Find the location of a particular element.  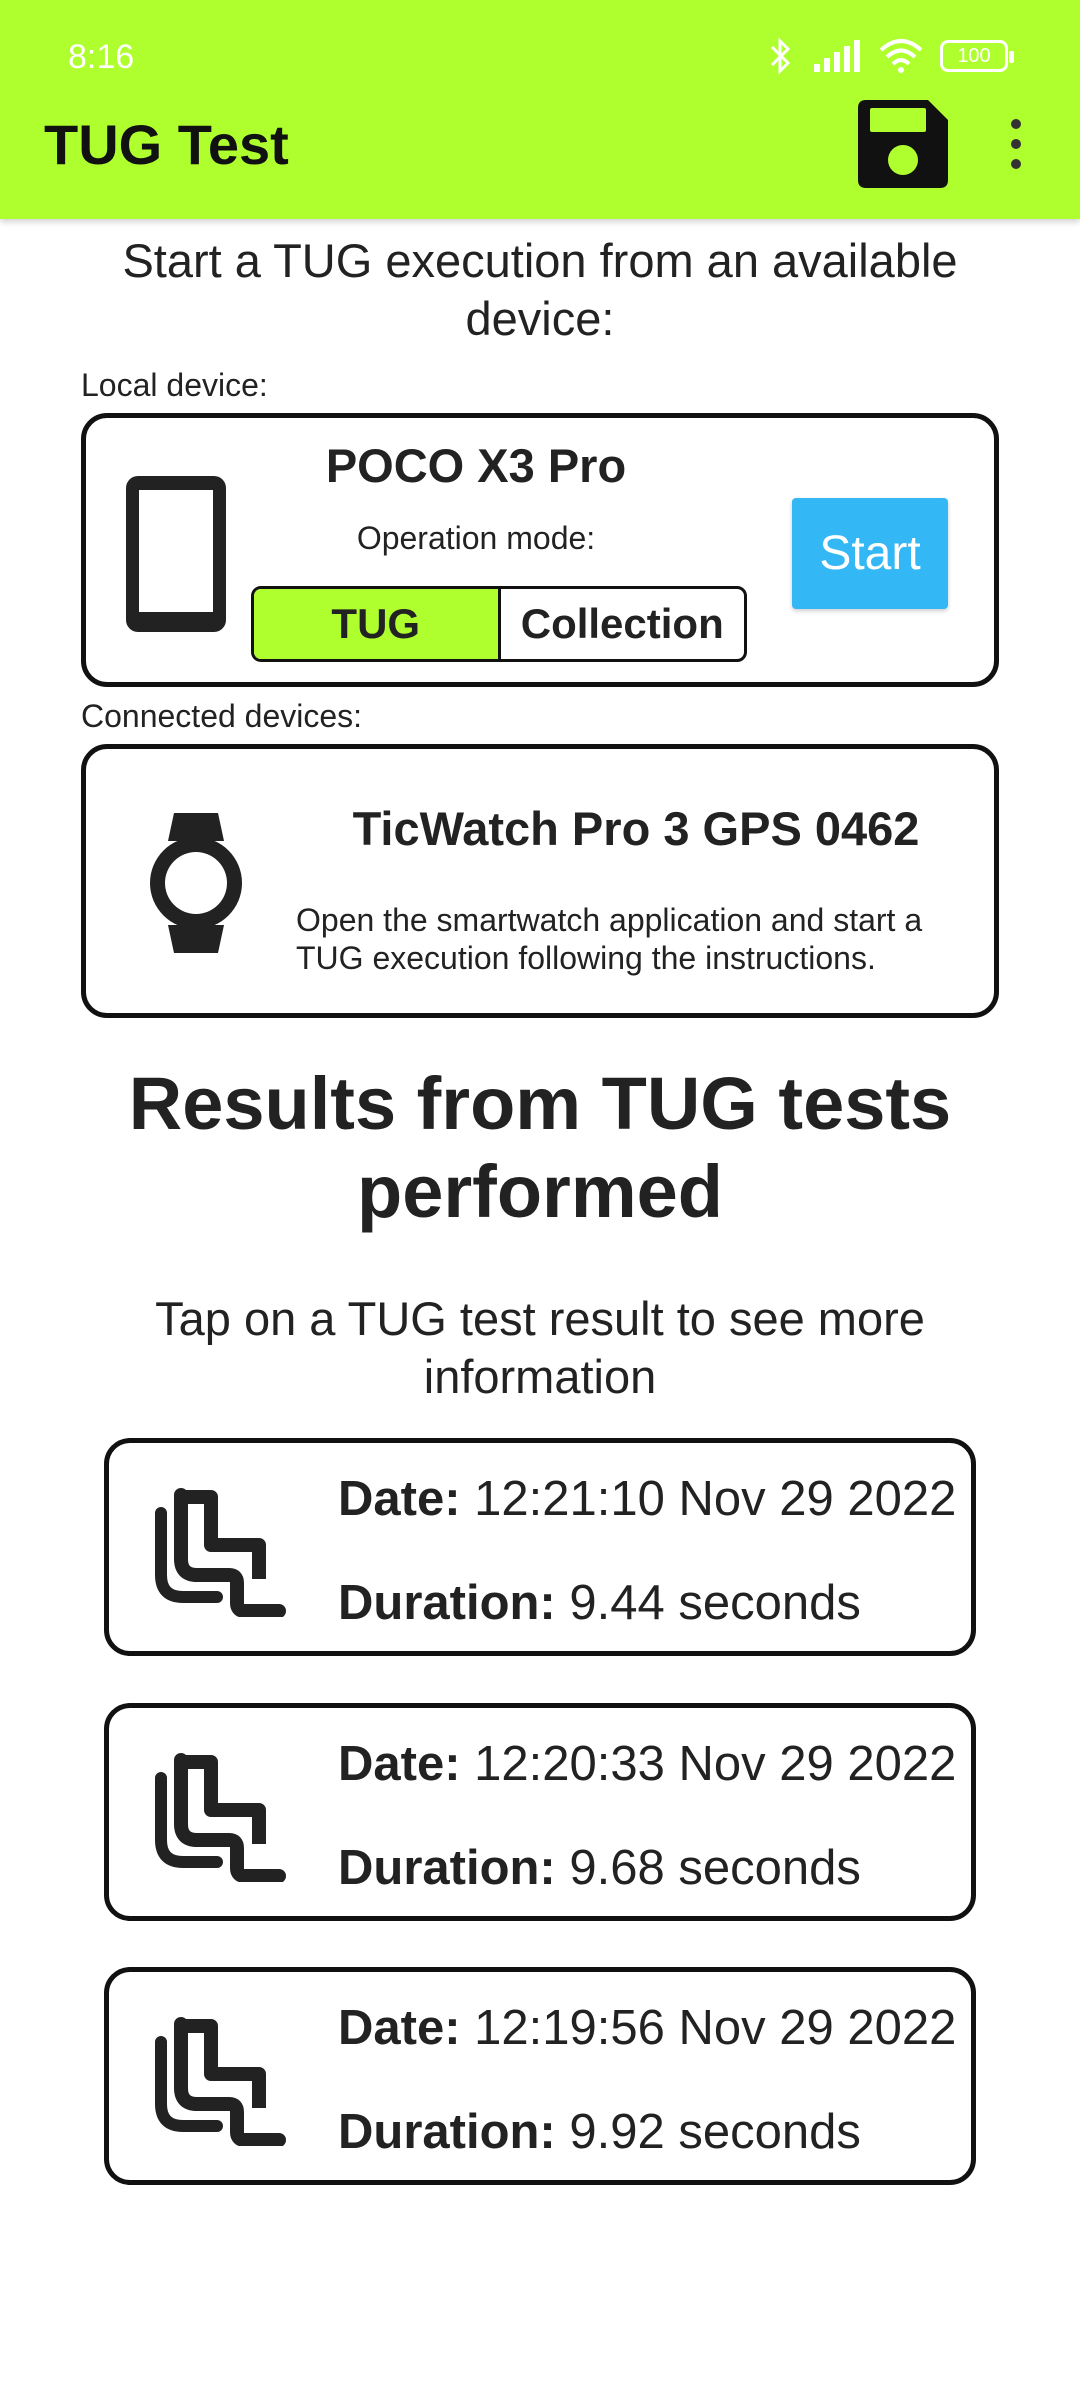

signal-icon is located at coordinates (837, 56).